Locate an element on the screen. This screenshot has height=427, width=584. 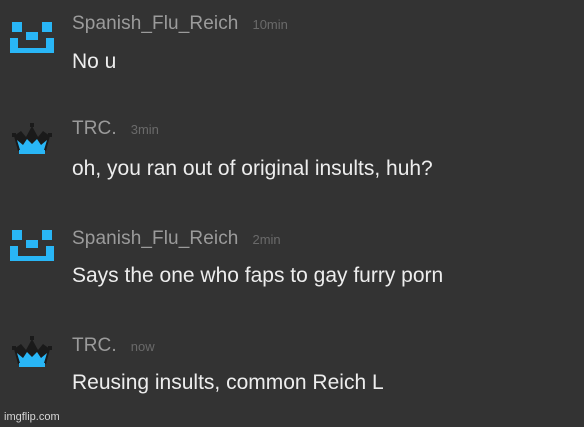
message-text: Reusing insults, common Reich L is located at coordinates (228, 382).